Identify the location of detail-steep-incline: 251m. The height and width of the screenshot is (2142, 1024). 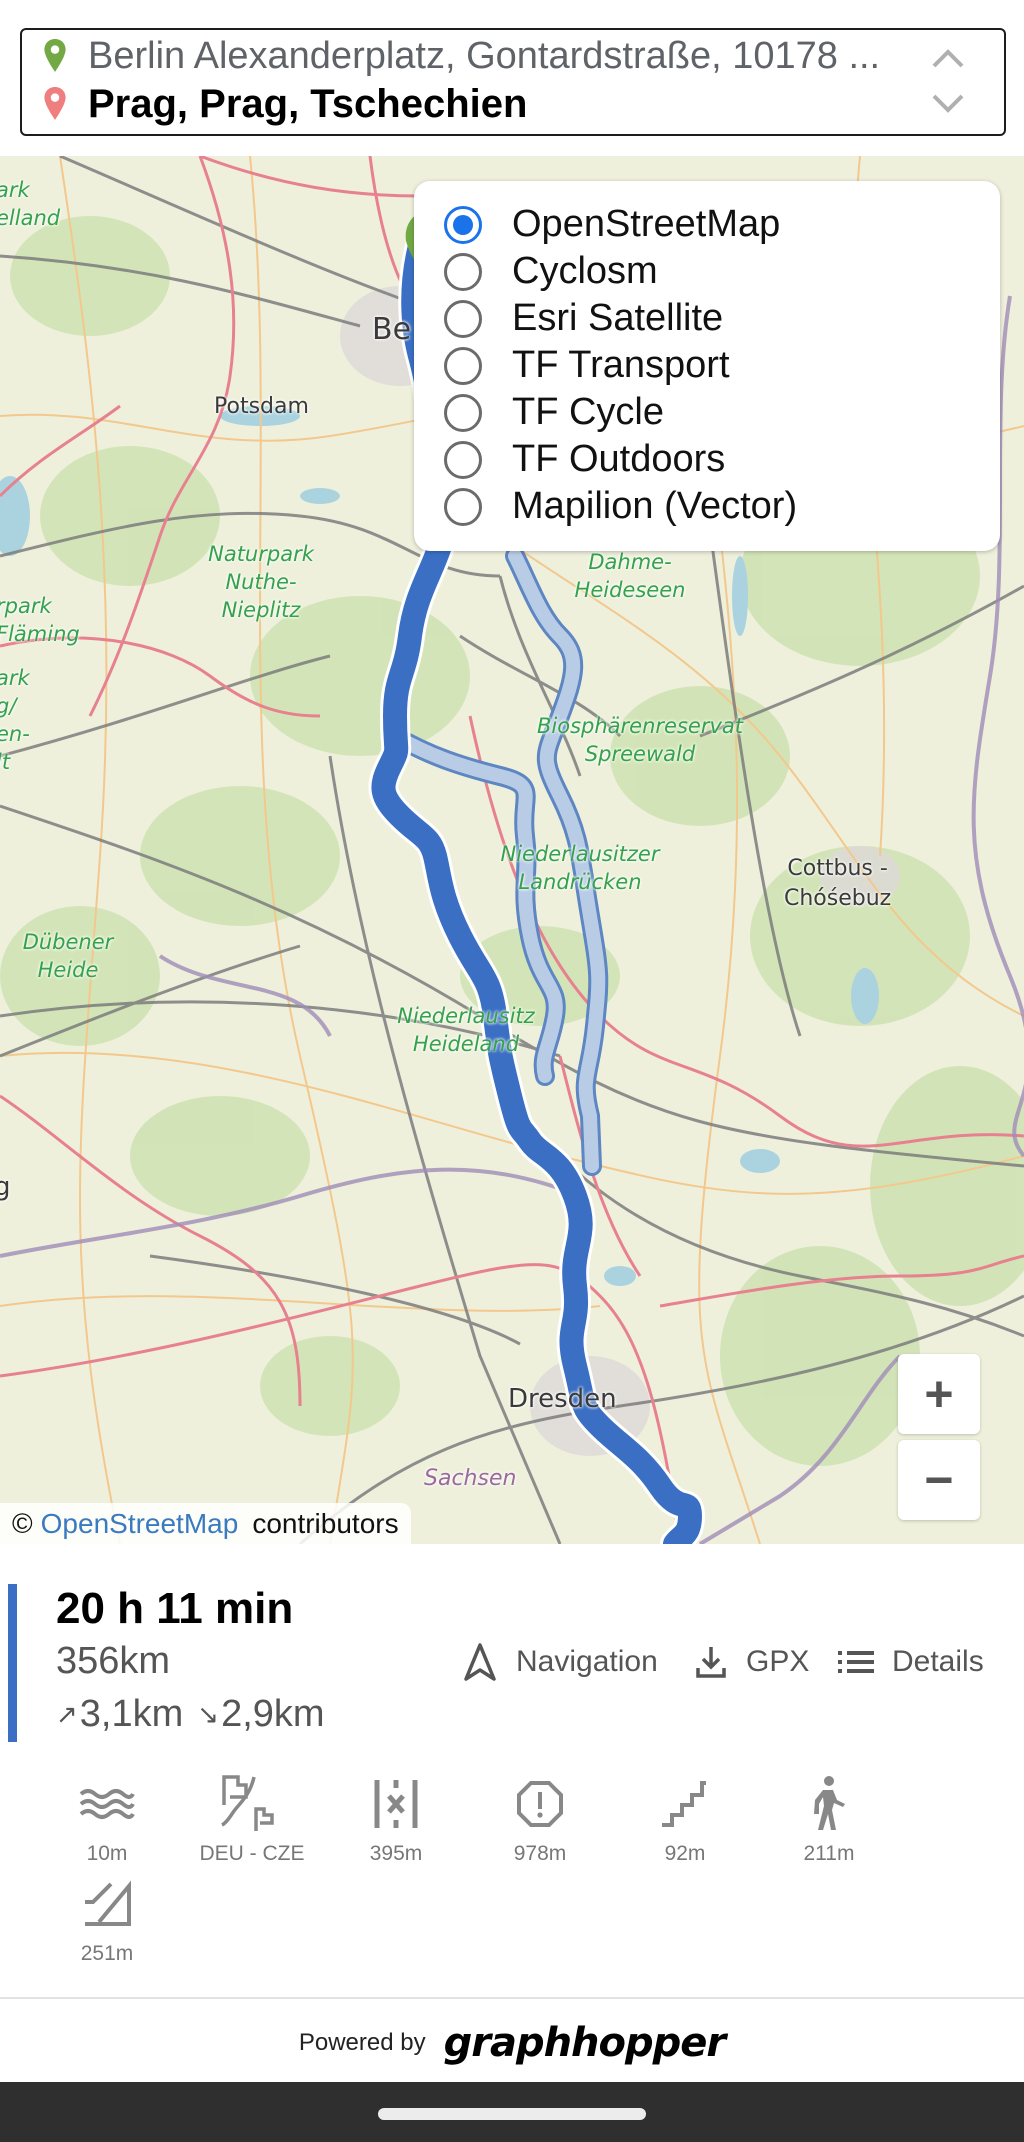
(107, 1920).